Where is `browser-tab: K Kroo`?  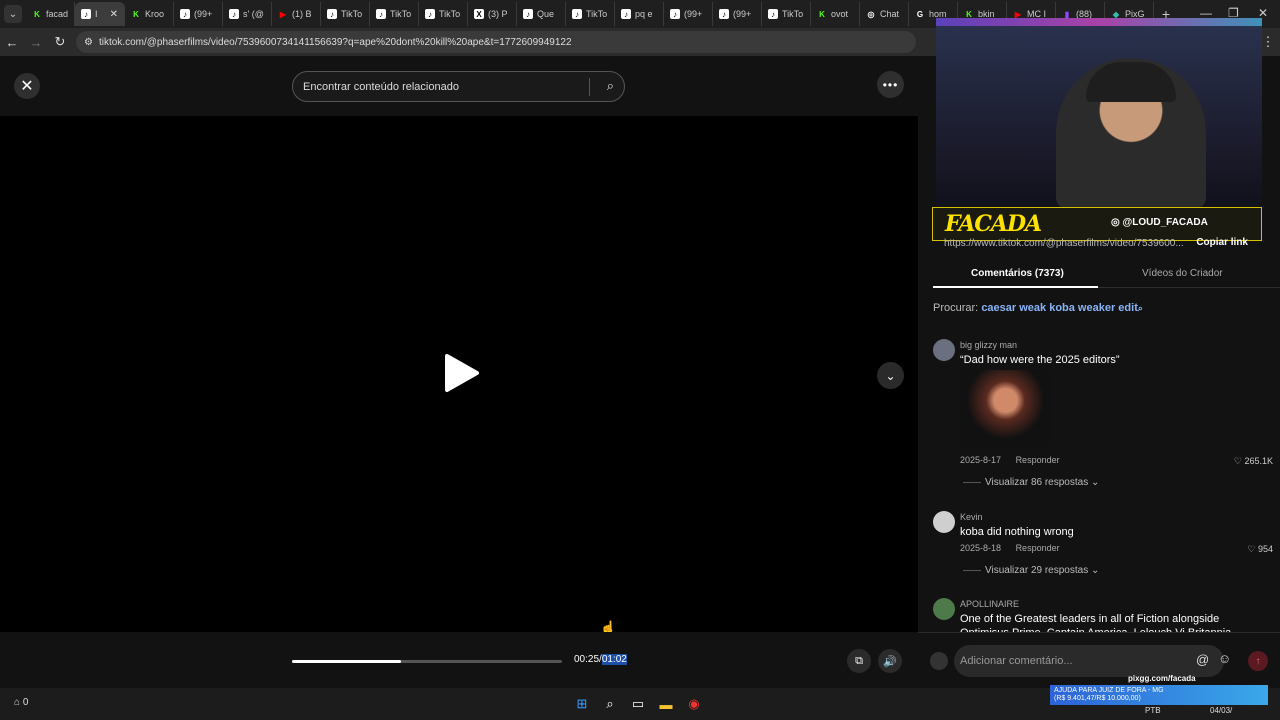 browser-tab: K Kroo is located at coordinates (149, 14).